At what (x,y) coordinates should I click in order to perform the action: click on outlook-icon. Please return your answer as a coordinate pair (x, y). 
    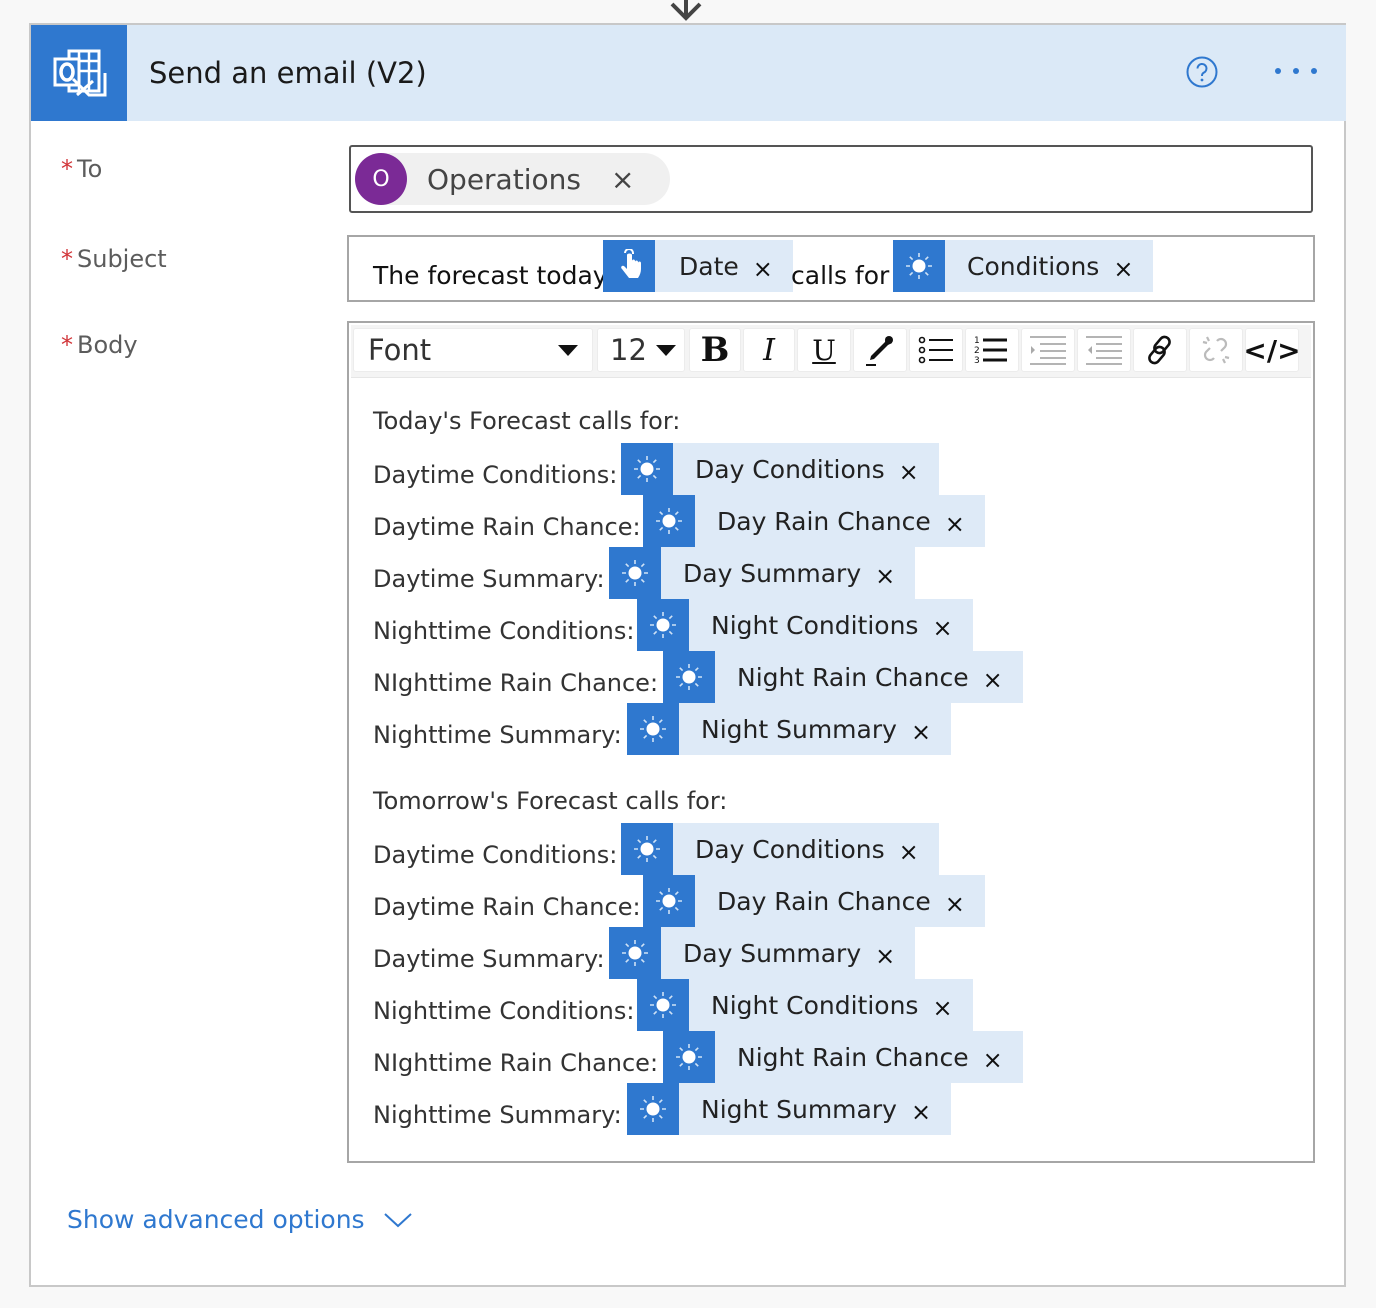
    Looking at the image, I should click on (79, 73).